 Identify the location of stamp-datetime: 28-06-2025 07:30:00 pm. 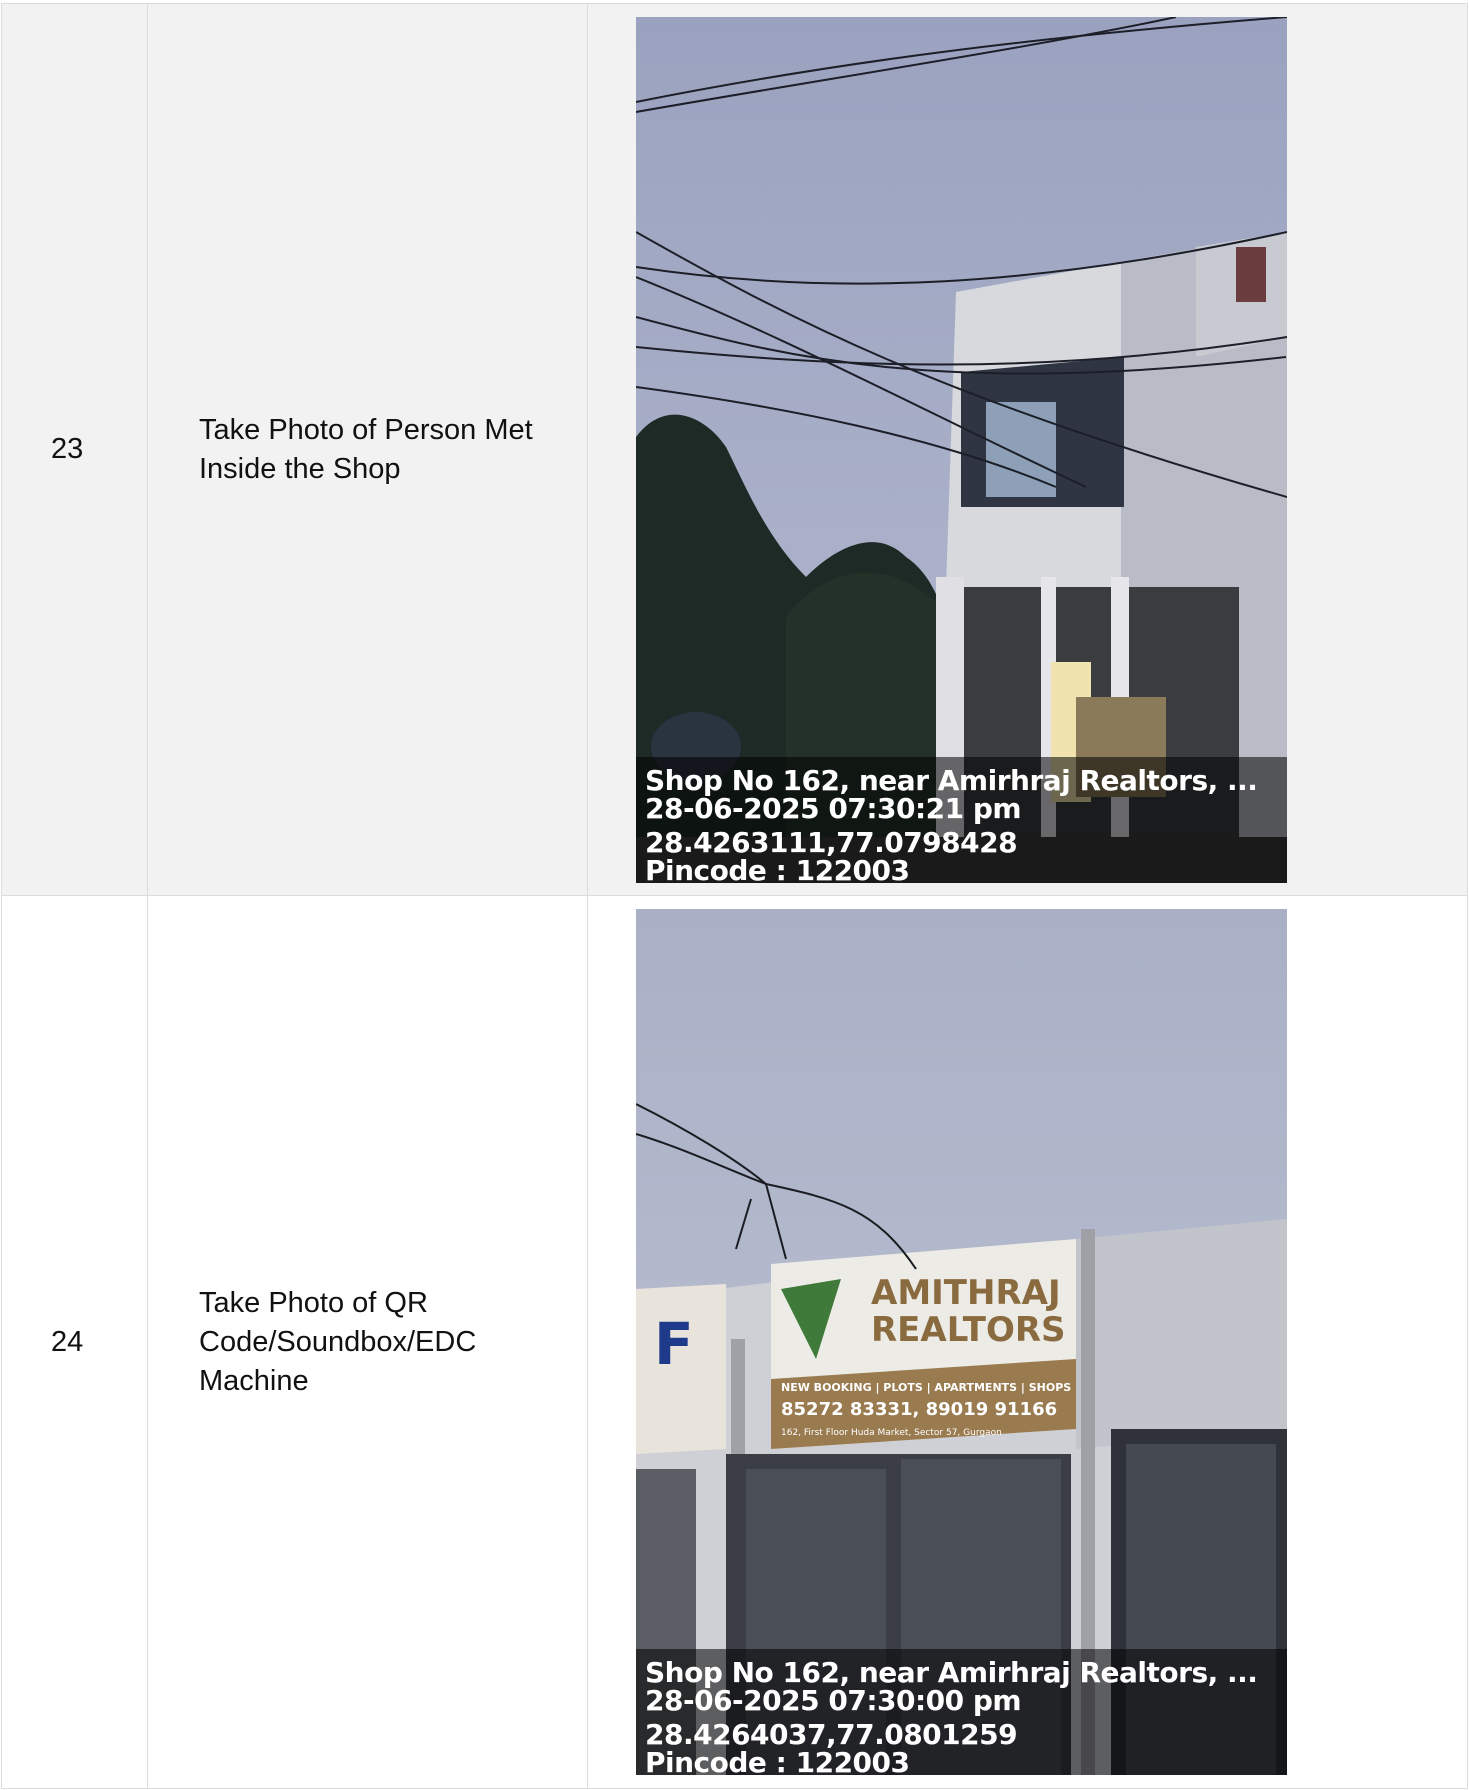
(833, 1700).